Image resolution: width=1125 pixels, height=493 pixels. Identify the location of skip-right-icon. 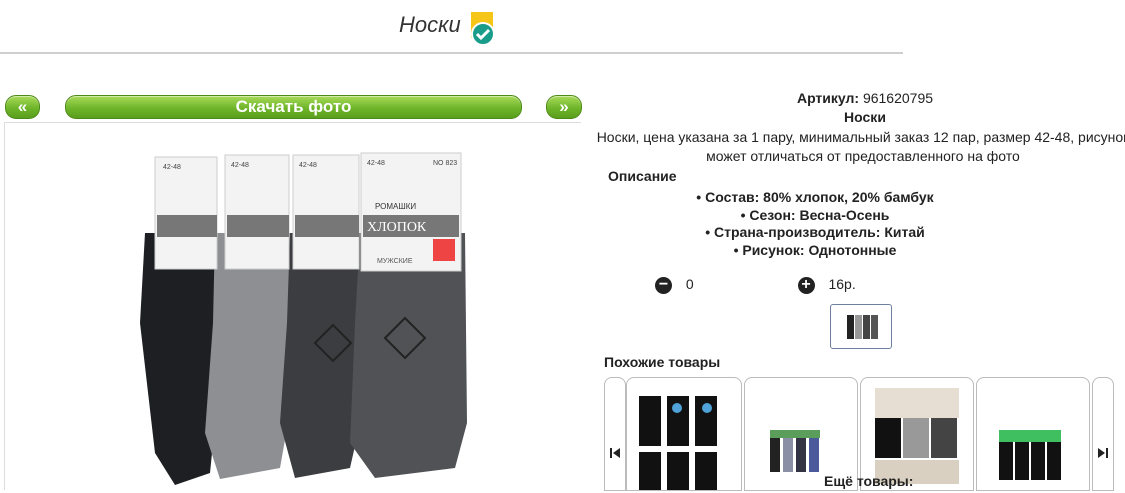
(1103, 453).